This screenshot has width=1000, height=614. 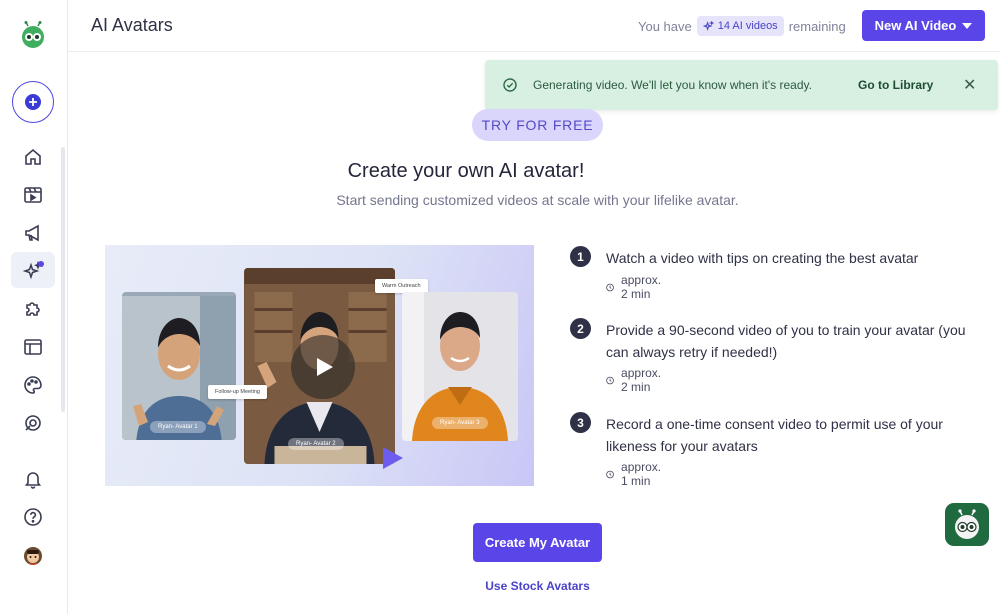 What do you see at coordinates (316, 444) in the screenshot?
I see `avatar-card-label: Ryan- Avatar 2` at bounding box center [316, 444].